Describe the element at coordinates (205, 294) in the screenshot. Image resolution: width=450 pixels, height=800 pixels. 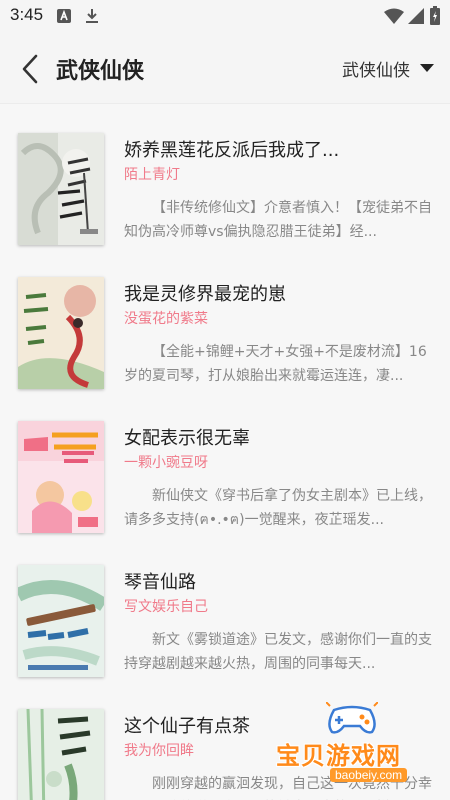
I see `book-title: 我是灵修界最宠的崽` at that location.